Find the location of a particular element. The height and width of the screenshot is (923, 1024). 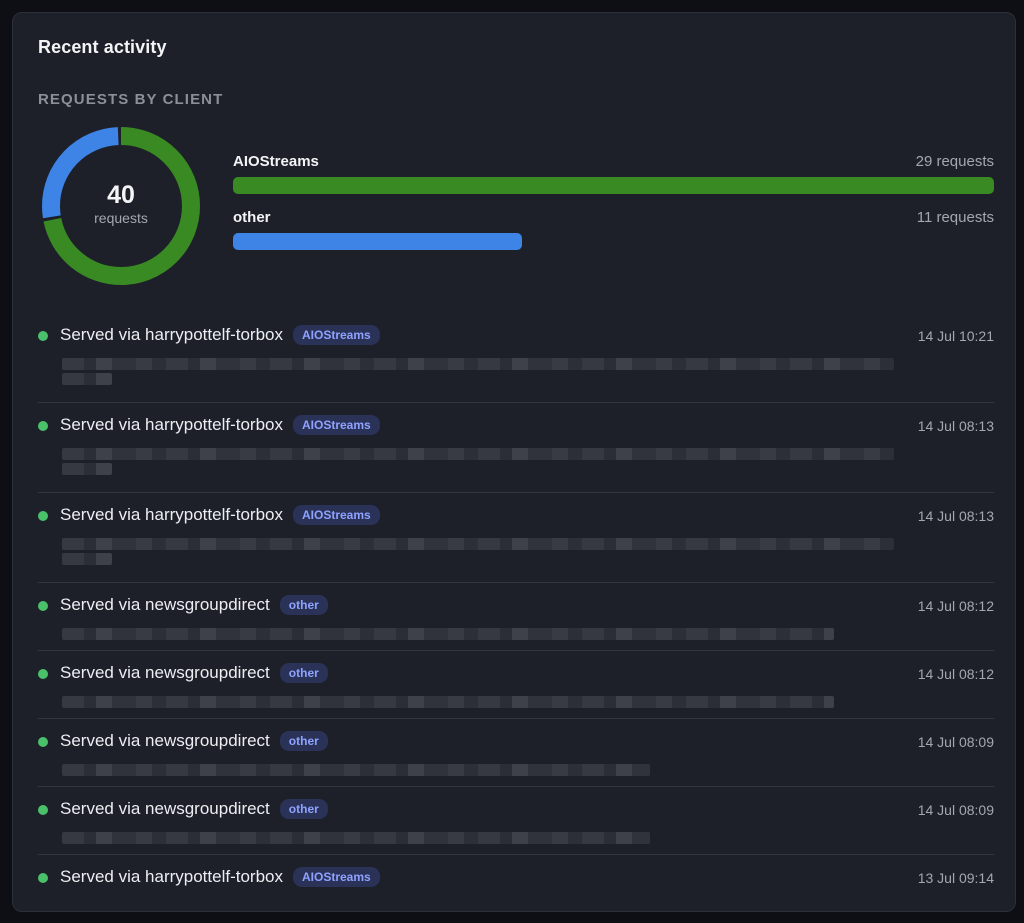

card-title: Recent activity is located at coordinates (102, 47).